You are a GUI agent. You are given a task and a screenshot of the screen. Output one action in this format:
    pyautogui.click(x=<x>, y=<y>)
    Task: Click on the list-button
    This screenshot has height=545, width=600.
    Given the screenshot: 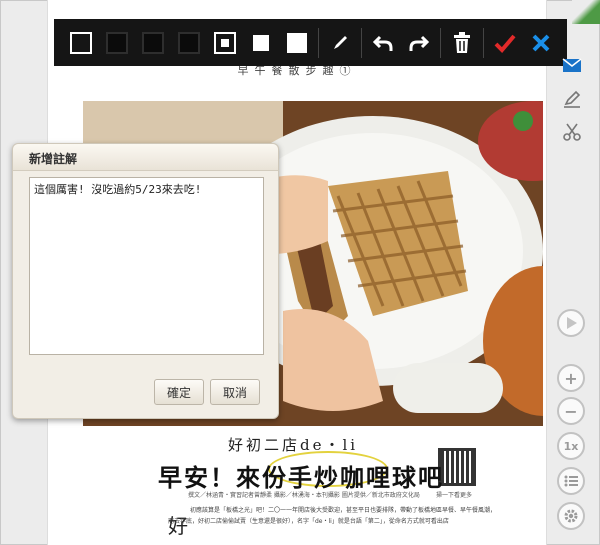 What is the action you would take?
    pyautogui.click(x=571, y=481)
    